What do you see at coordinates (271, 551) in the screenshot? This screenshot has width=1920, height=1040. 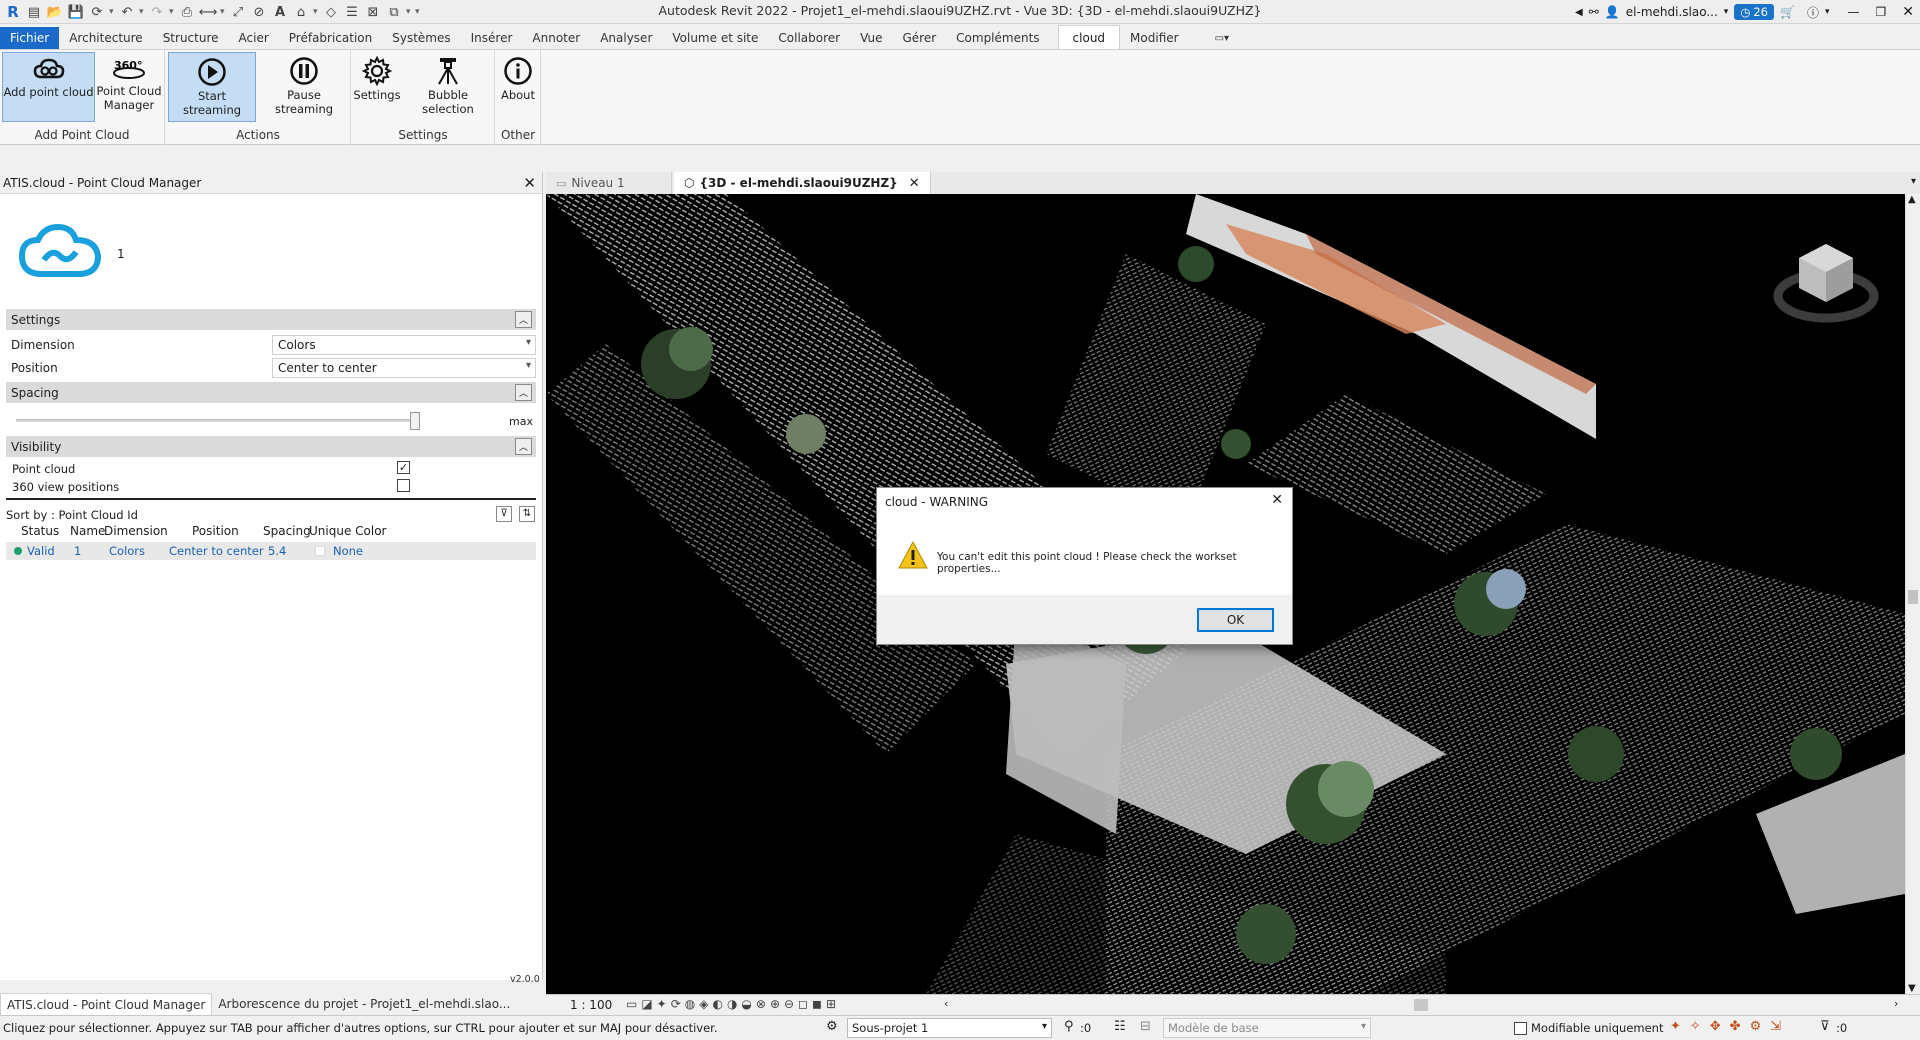 I see `table-row: Valid 1 Colors Center to center 5.4 None` at bounding box center [271, 551].